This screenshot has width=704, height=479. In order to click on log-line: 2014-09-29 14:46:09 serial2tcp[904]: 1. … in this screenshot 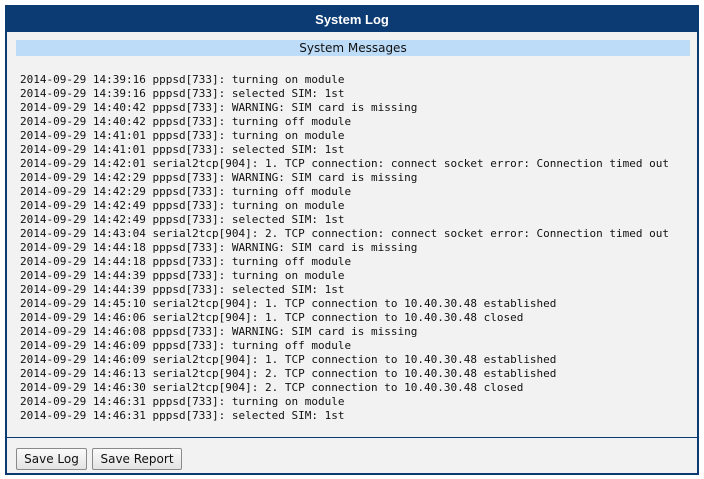, I will do `click(288, 359)`.